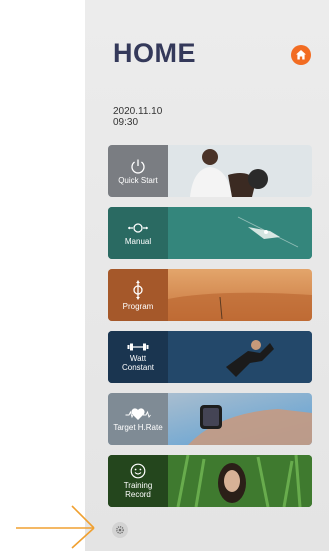 Image resolution: width=329 pixels, height=551 pixels. Describe the element at coordinates (210, 233) in the screenshot. I see `manual-button: Manual` at that location.